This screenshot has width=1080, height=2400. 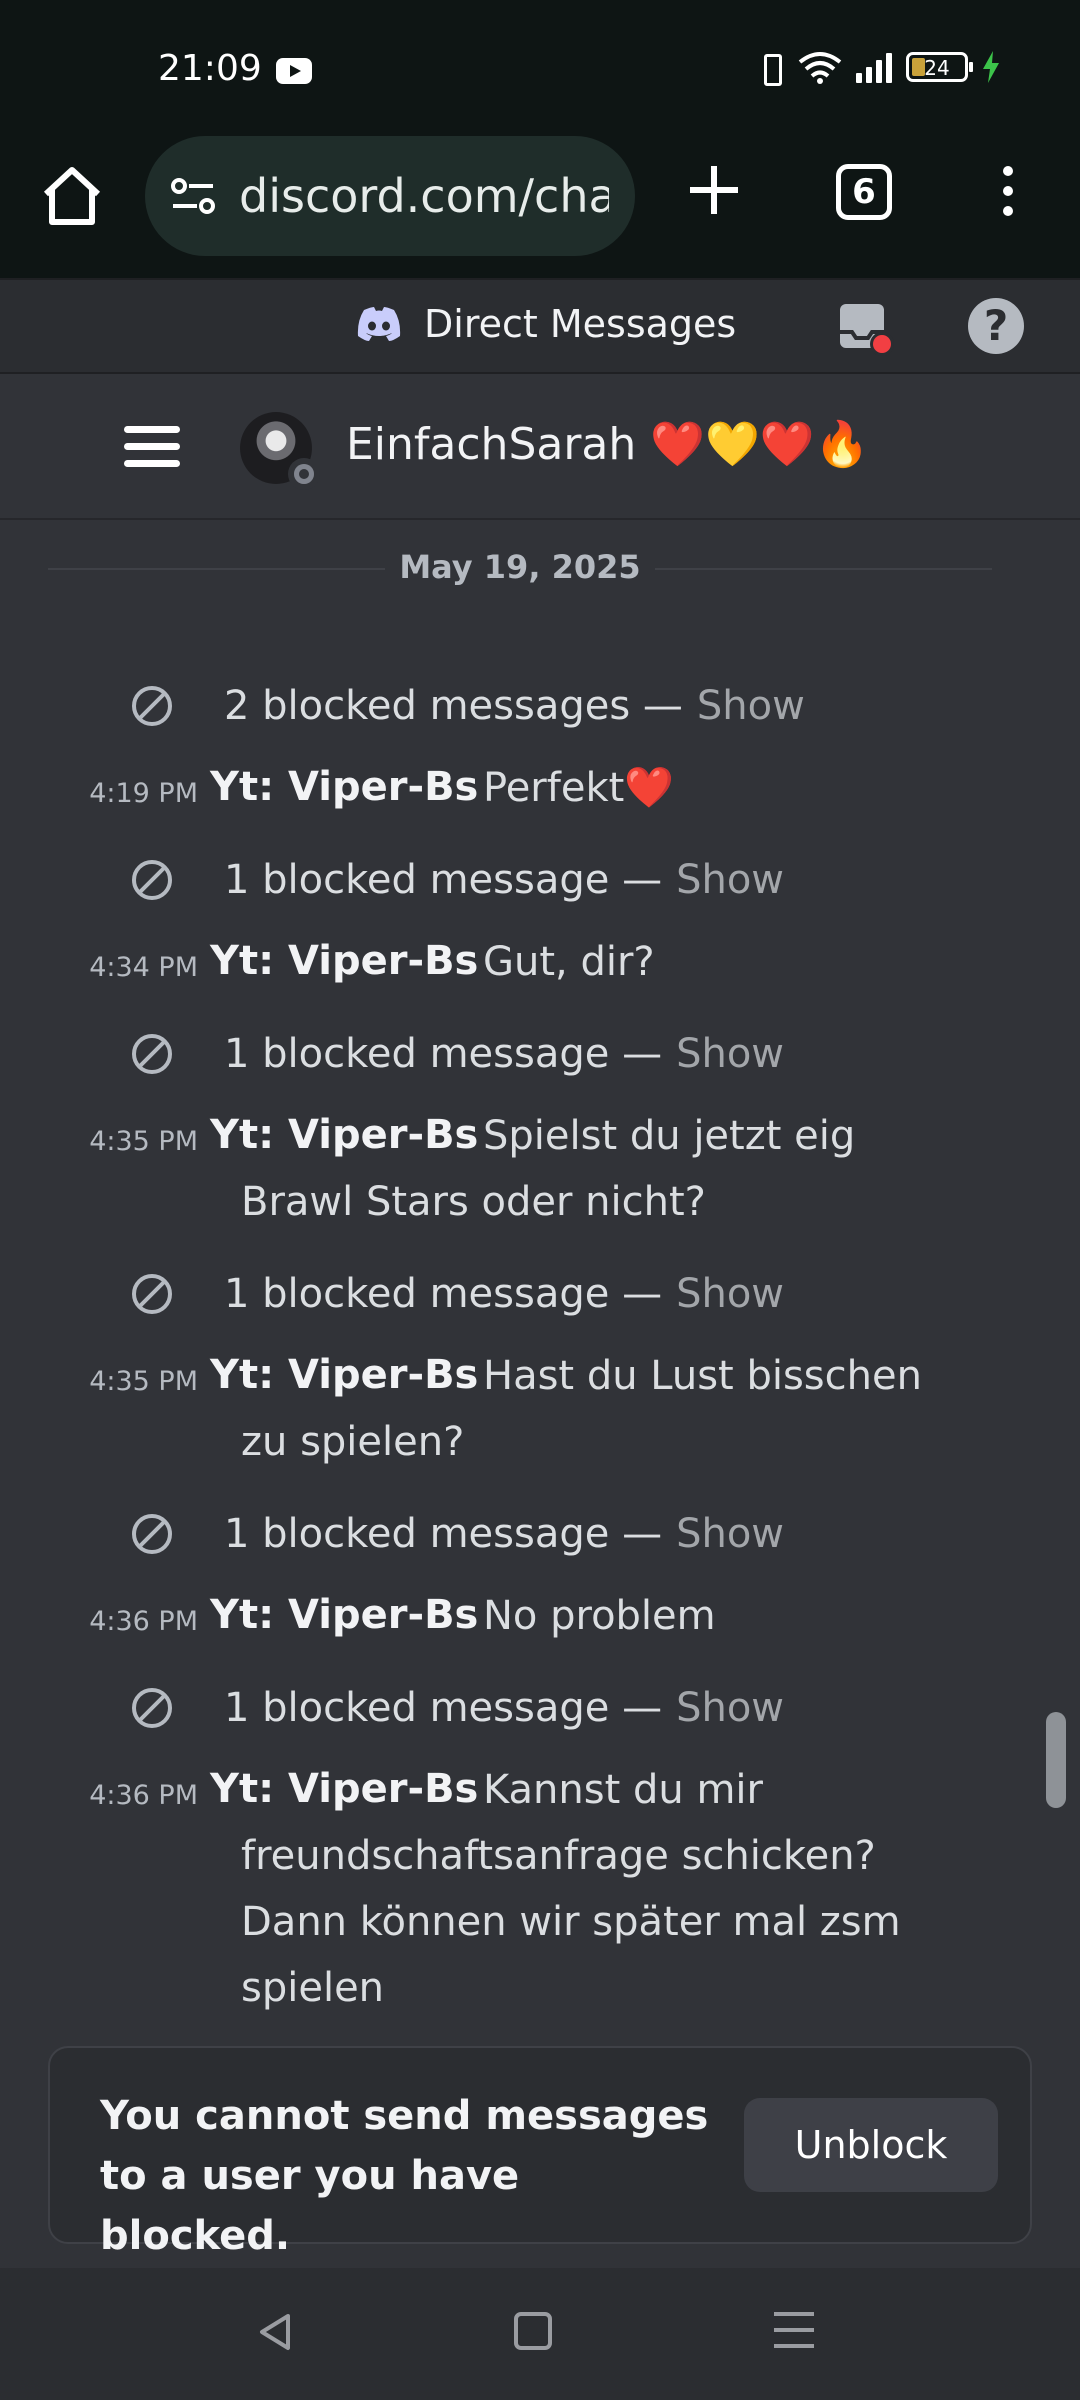 What do you see at coordinates (558, 1856) in the screenshot?
I see `message-text: freundschaftsanfrage schicken?` at bounding box center [558, 1856].